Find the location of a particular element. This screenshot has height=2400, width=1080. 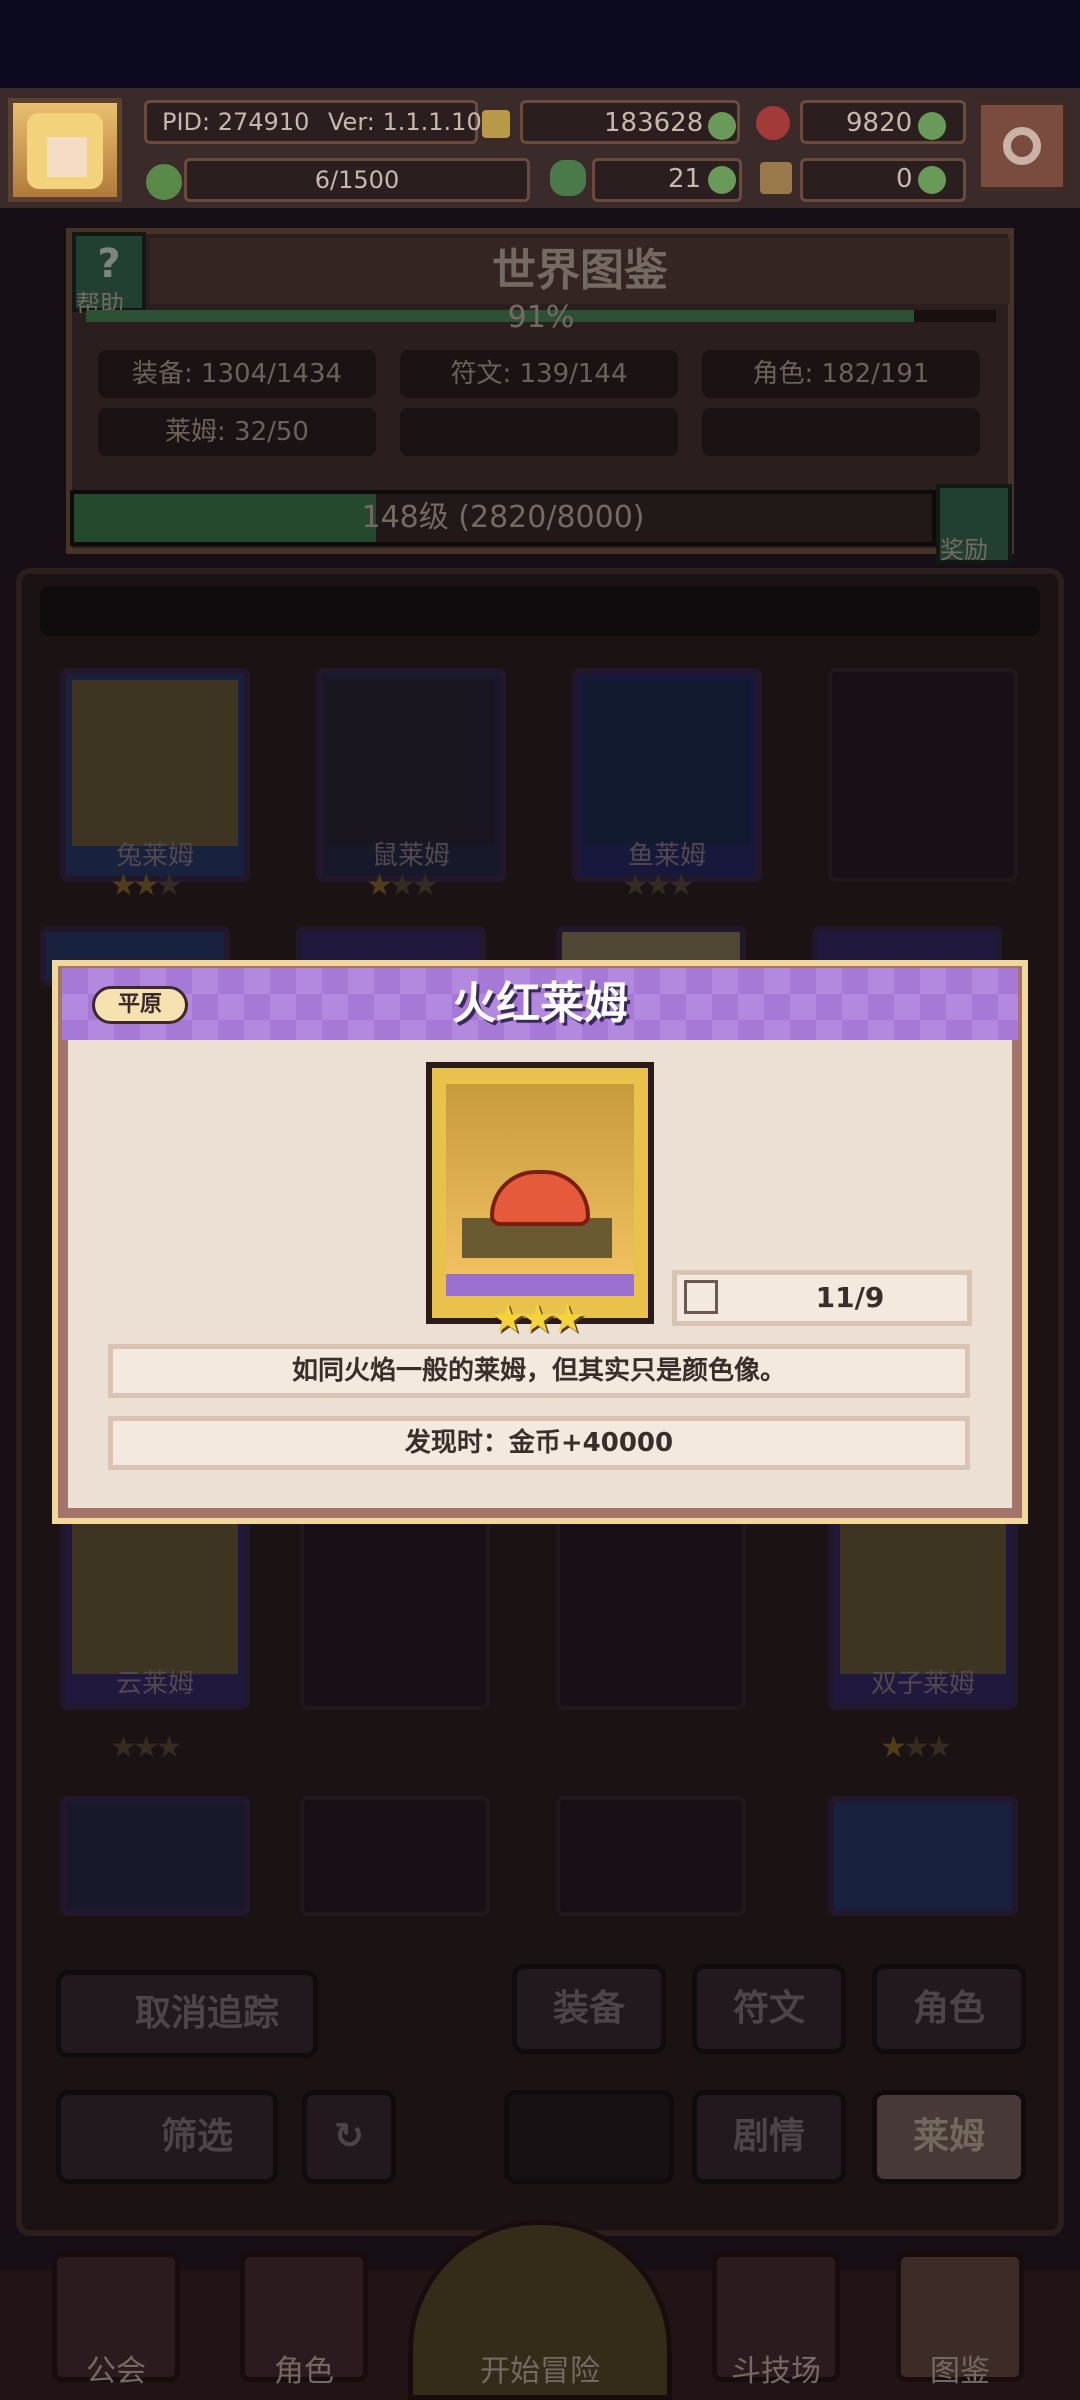

add-ticket-icon is located at coordinates (932, 180).